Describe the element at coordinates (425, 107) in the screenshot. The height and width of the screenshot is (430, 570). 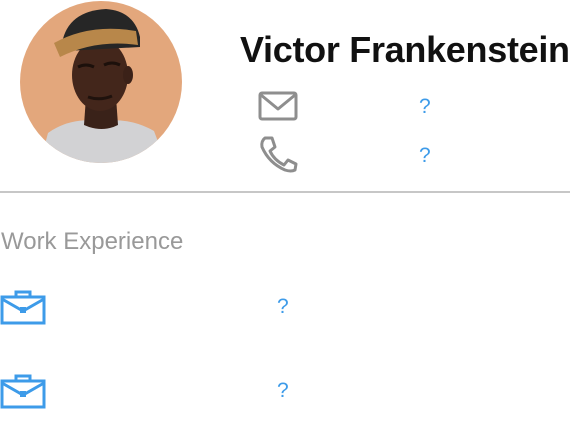
I see `email-value: ?` at that location.